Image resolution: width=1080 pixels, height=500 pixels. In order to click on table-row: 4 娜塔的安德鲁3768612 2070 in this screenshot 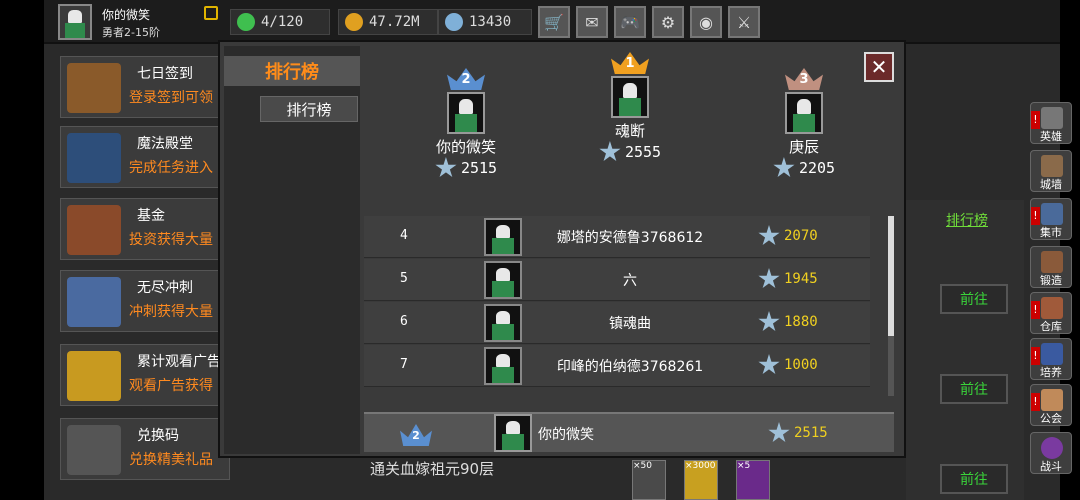, I will do `click(617, 237)`.